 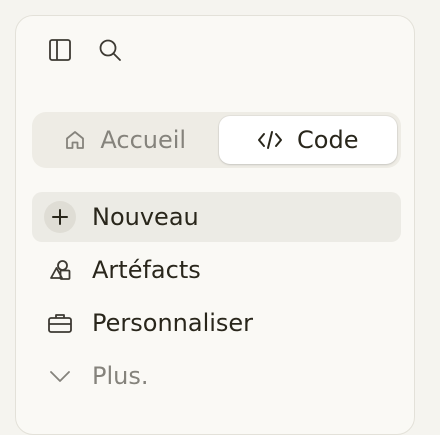 I want to click on plus-icon, so click(x=60, y=217).